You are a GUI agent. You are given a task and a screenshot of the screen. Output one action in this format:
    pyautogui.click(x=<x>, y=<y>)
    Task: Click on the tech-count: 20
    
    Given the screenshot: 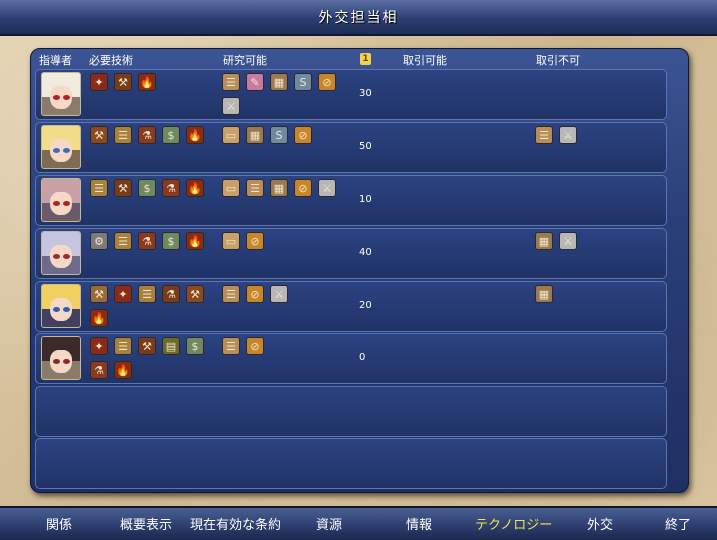 What is the action you would take?
    pyautogui.click(x=365, y=305)
    